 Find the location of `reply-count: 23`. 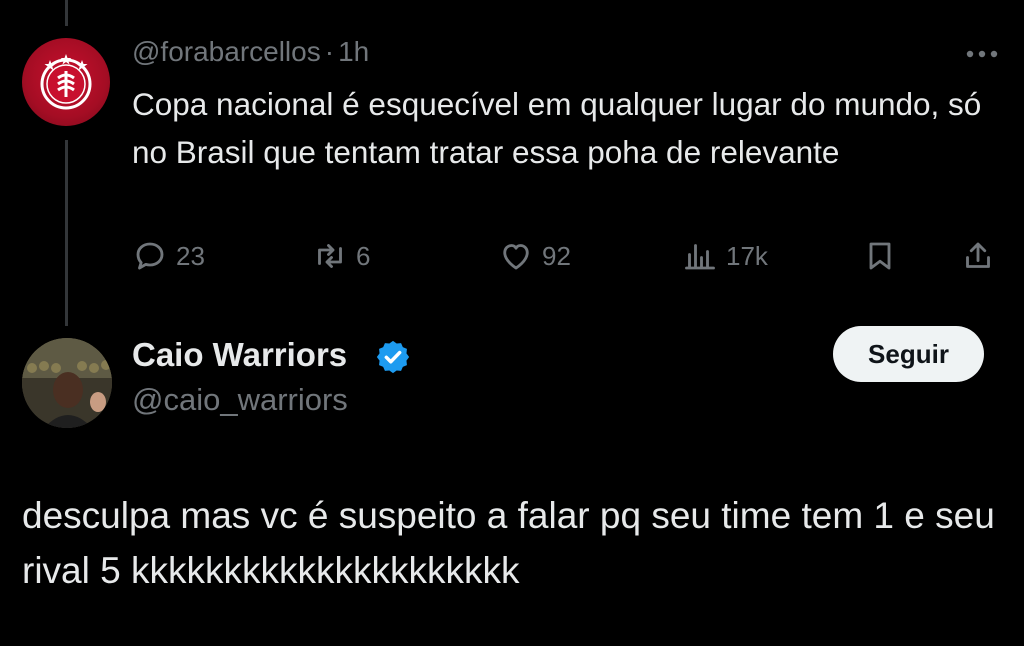

reply-count: 23 is located at coordinates (190, 255).